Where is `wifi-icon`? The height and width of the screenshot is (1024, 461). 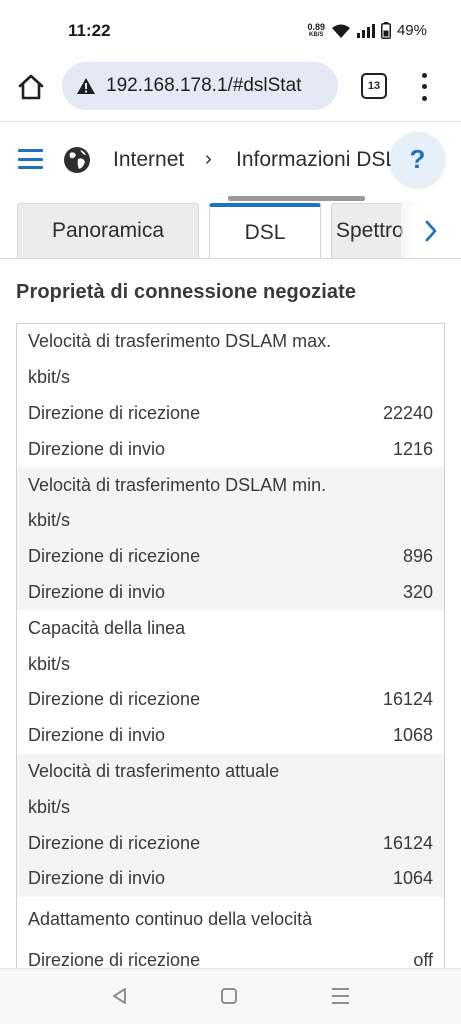
wifi-icon is located at coordinates (340, 31).